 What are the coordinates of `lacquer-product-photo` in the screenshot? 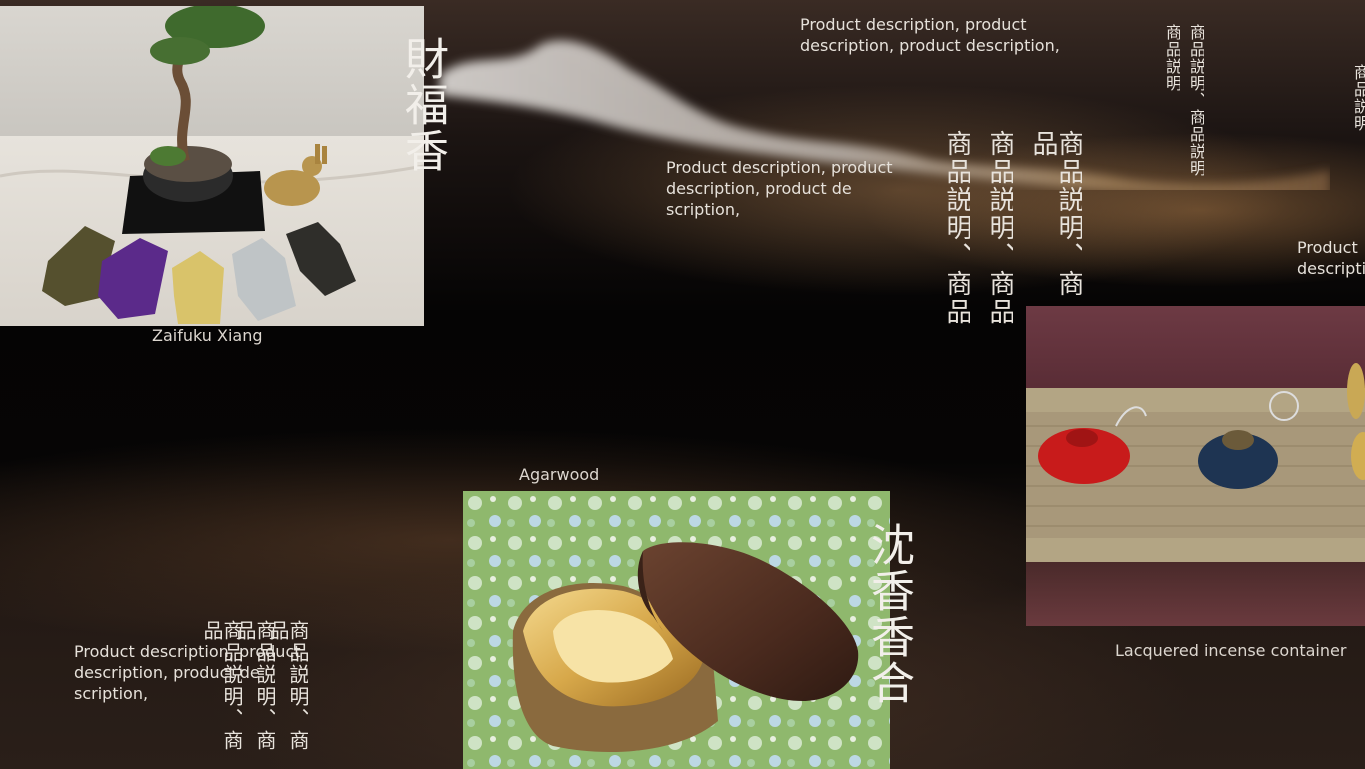 It's located at (1195, 466).